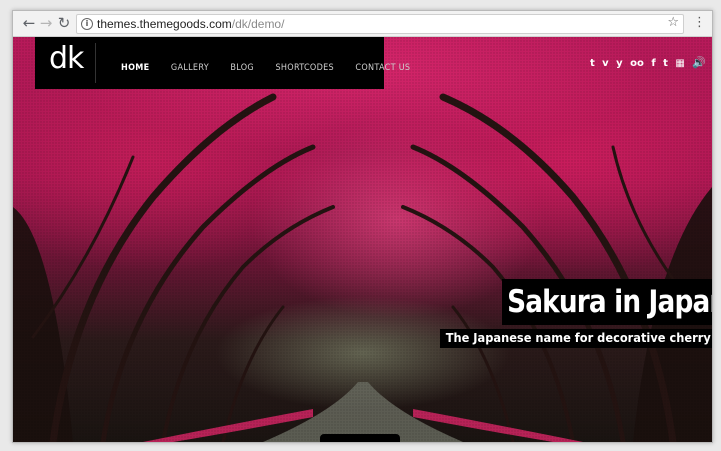 The height and width of the screenshot is (451, 721). I want to click on bookmark-star-icon: ☆, so click(673, 22).